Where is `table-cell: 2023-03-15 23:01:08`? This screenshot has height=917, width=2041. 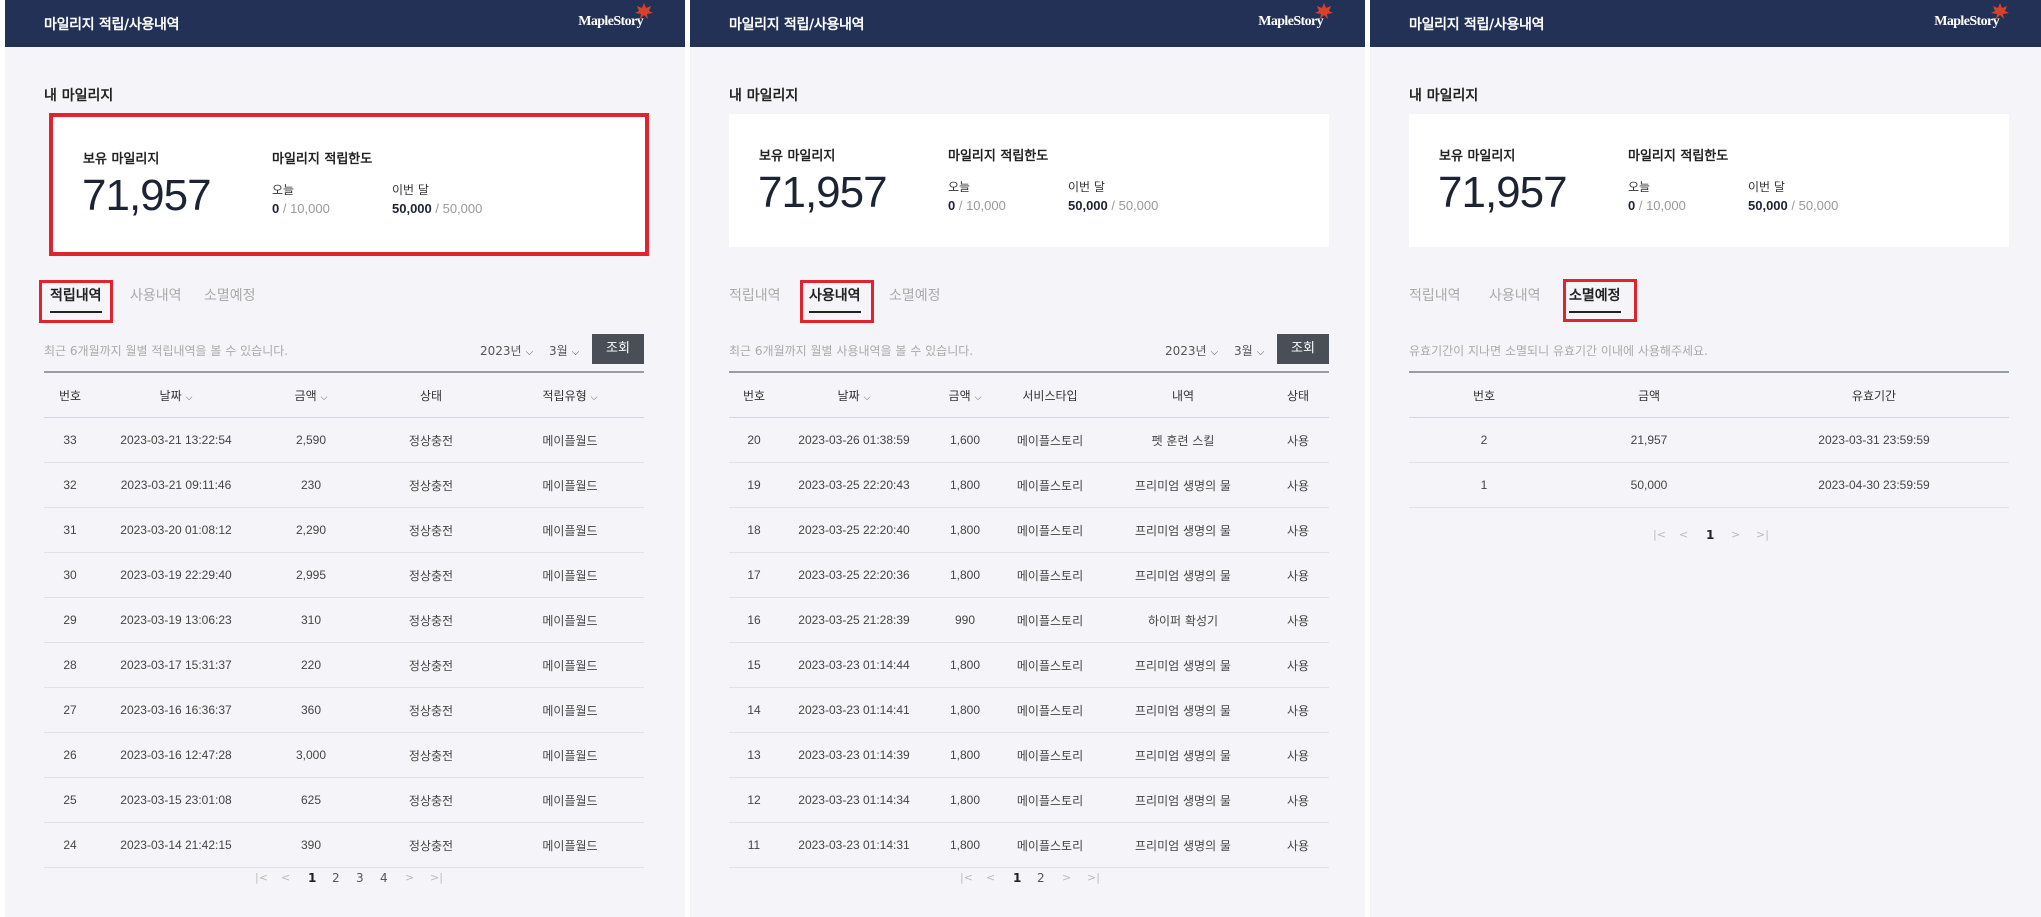 table-cell: 2023-03-15 23:01:08 is located at coordinates (176, 800).